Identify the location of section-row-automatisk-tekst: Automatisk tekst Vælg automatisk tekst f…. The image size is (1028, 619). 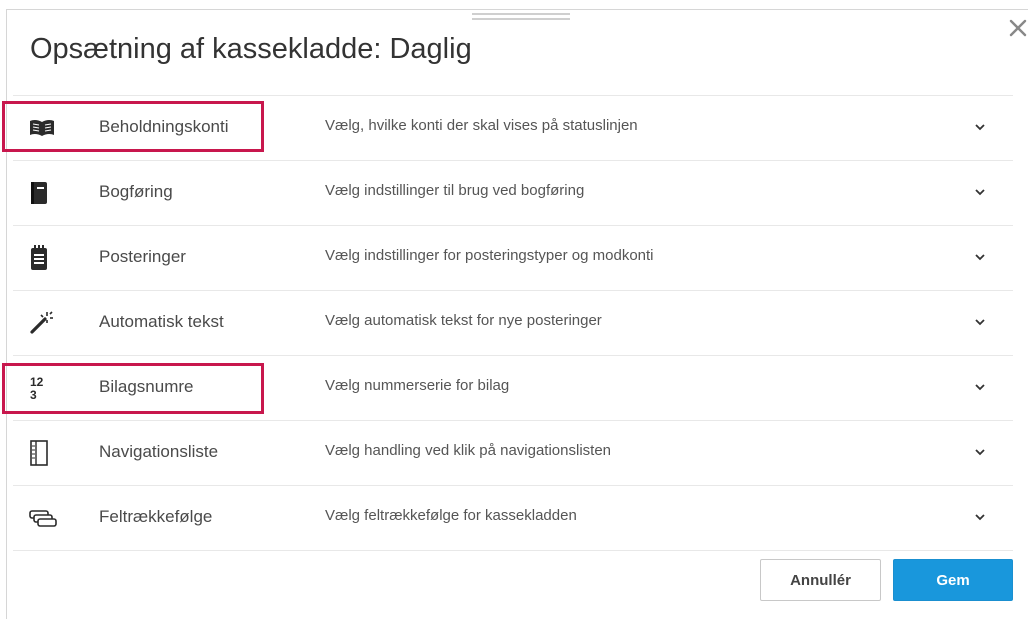
(513, 322).